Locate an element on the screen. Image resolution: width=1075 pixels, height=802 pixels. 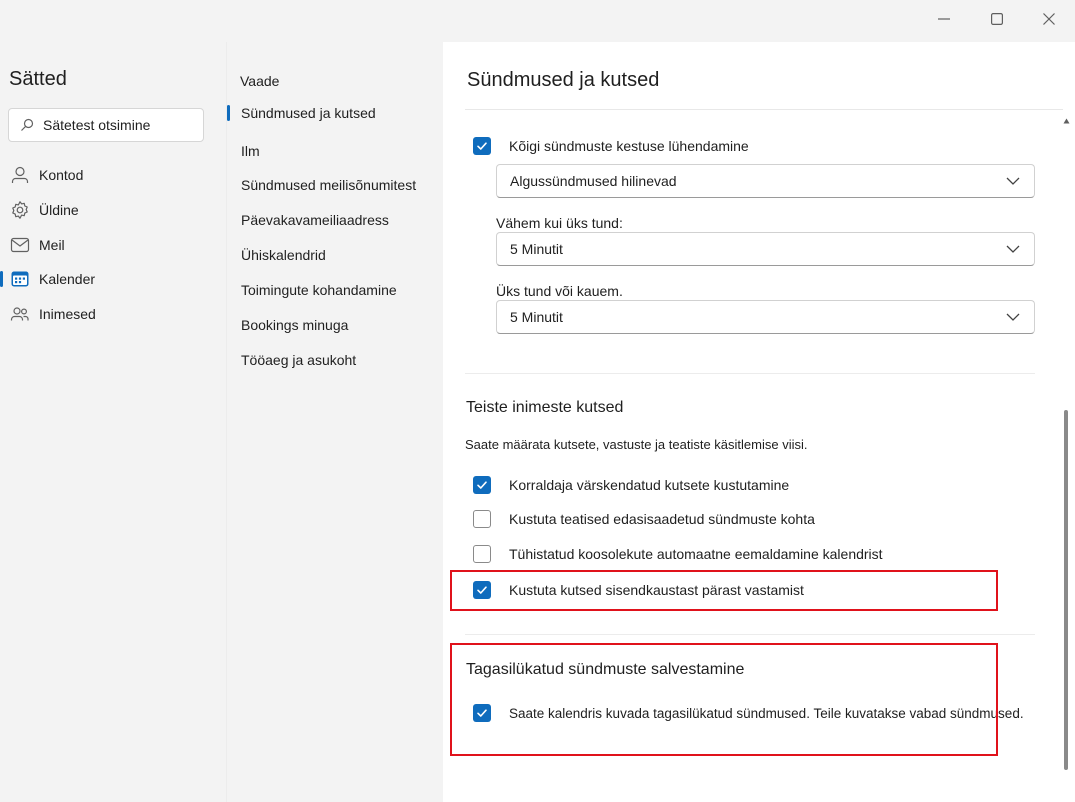
subnav-item-agenda-email: Päevakavameiliaadress is located at coordinates (335, 220).